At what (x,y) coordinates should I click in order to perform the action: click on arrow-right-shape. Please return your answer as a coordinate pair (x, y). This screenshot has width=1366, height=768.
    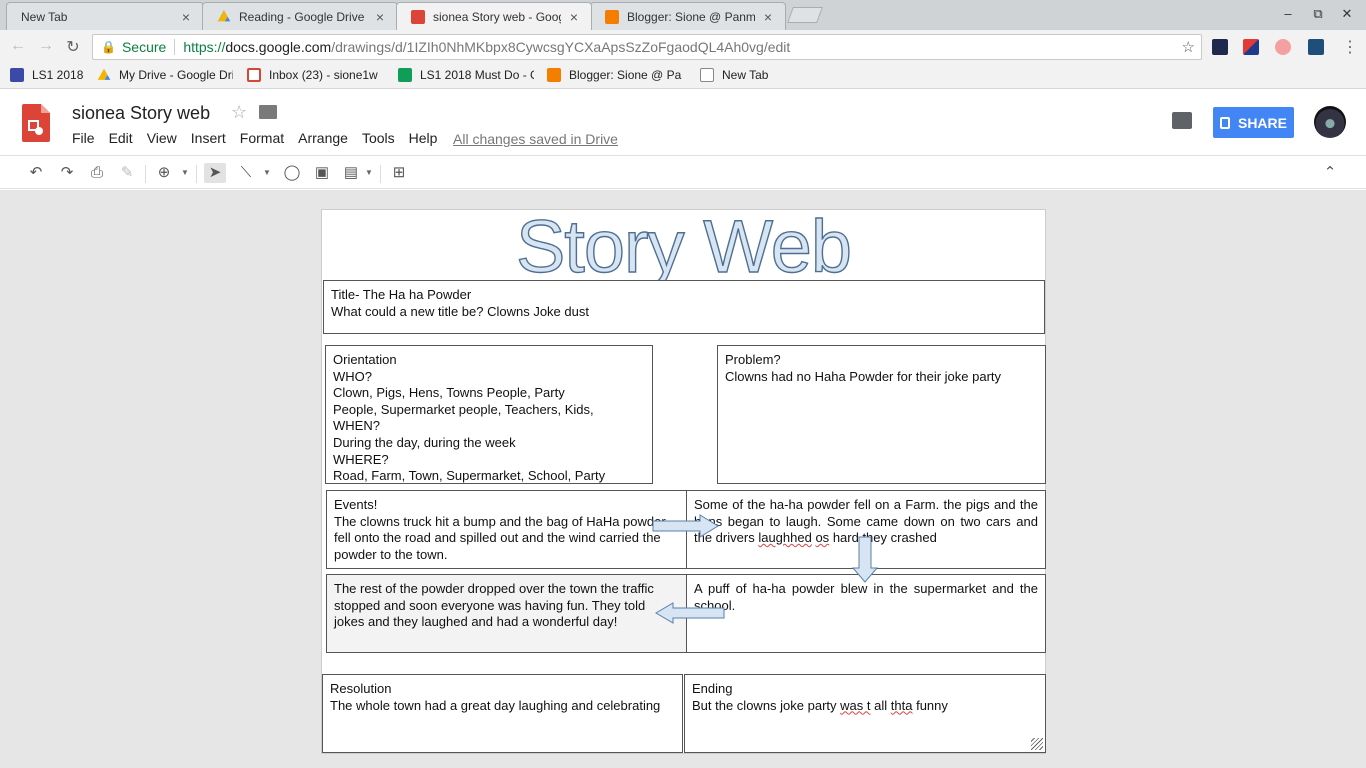
    Looking at the image, I should click on (686, 526).